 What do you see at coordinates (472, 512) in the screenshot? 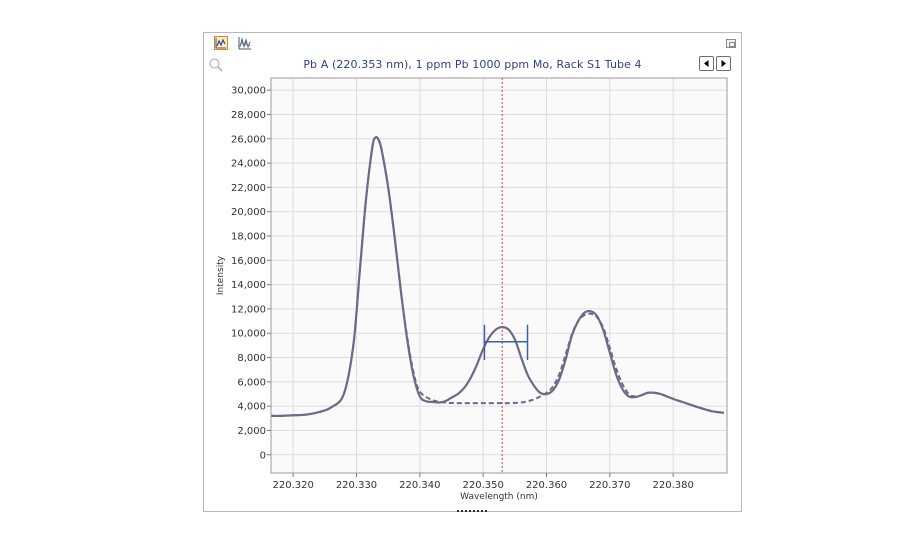
I see `resize-grip` at bounding box center [472, 512].